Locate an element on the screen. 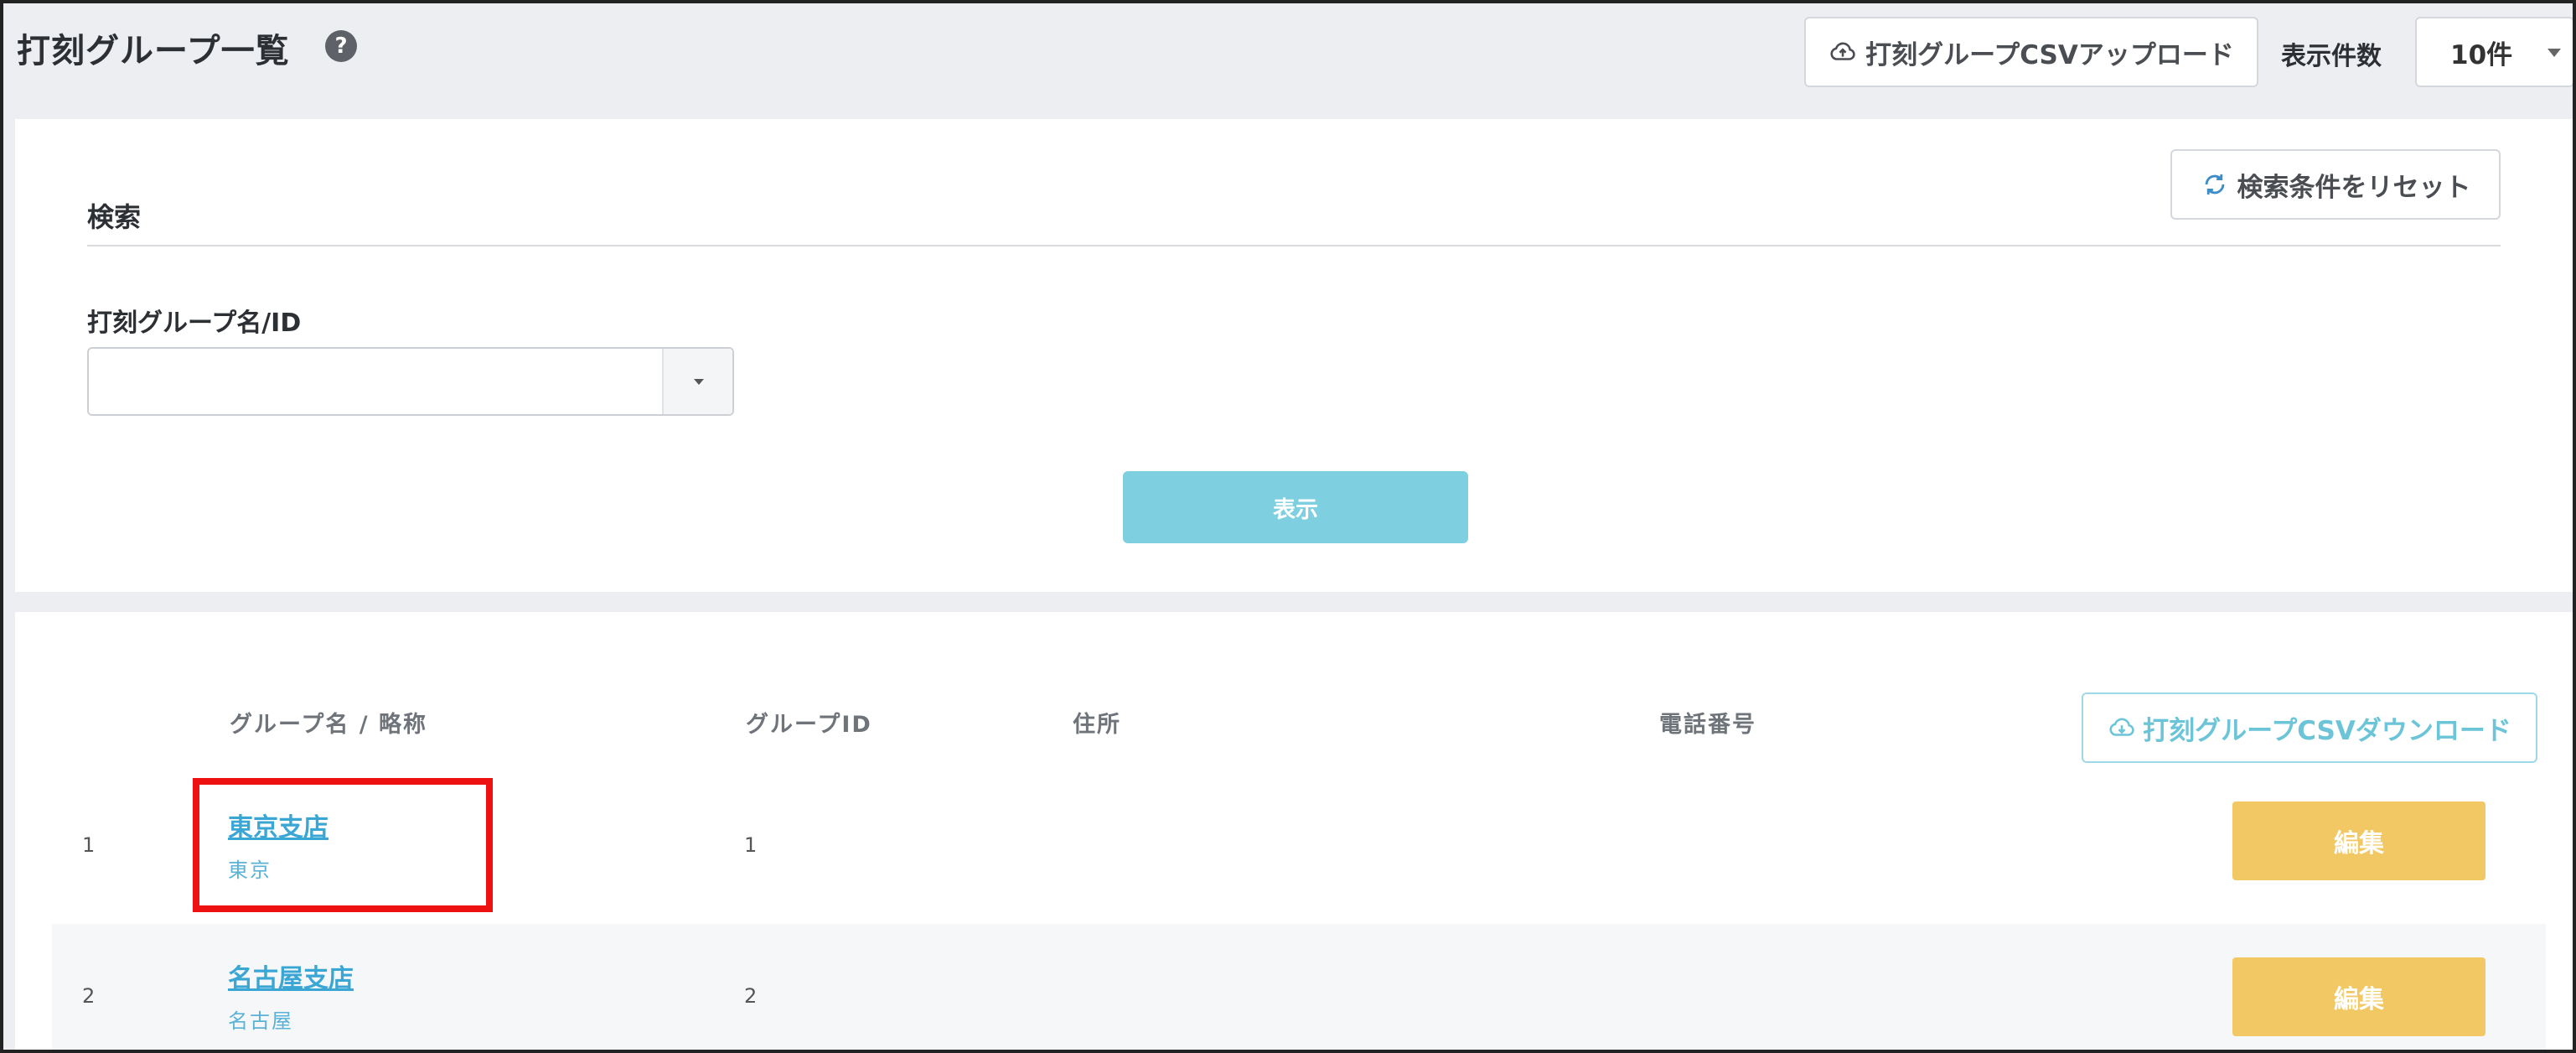 The image size is (2576, 1053). column-header-id: グループID is located at coordinates (809, 725).